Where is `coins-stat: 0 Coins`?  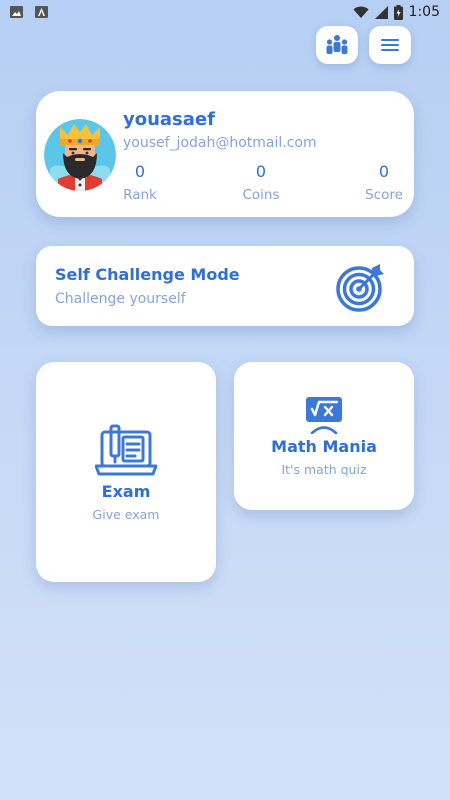 coins-stat: 0 Coins is located at coordinates (261, 182).